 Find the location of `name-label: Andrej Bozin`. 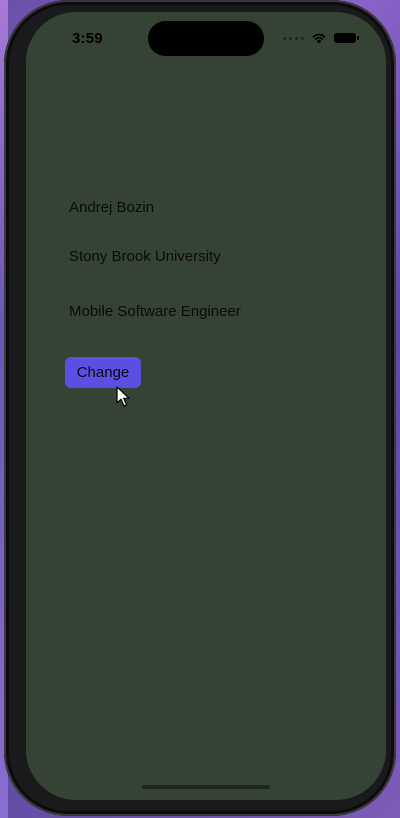

name-label: Andrej Bozin is located at coordinates (112, 207).